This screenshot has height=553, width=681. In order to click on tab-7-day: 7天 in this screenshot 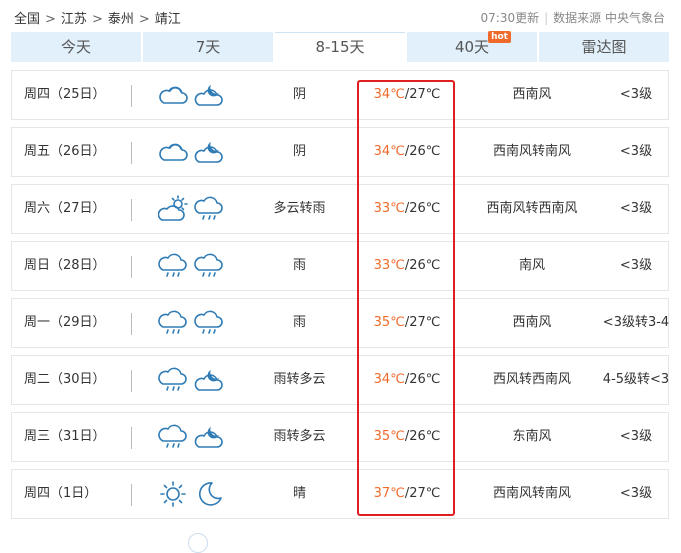, I will do `click(208, 47)`.